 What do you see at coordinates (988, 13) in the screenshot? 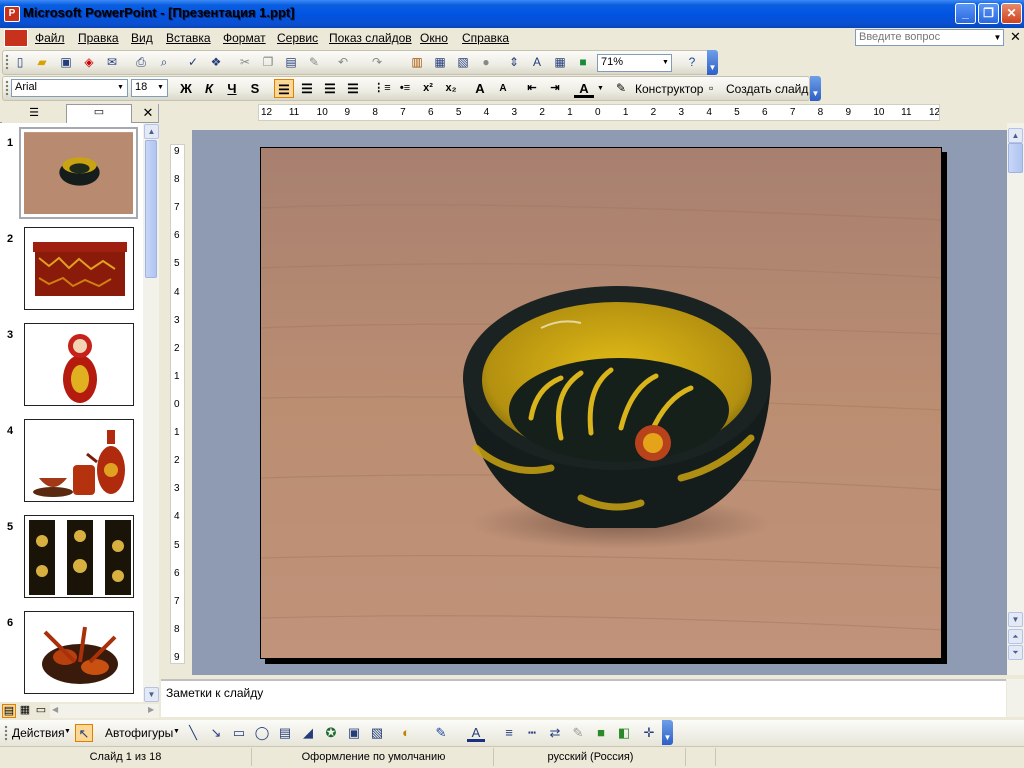
I see `maximize-button: ❐` at bounding box center [988, 13].